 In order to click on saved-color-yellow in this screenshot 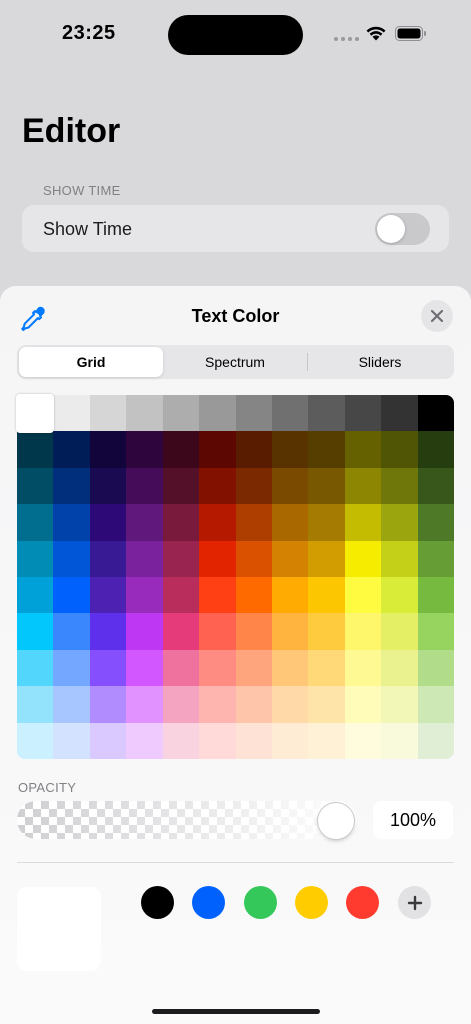, I will do `click(311, 902)`.